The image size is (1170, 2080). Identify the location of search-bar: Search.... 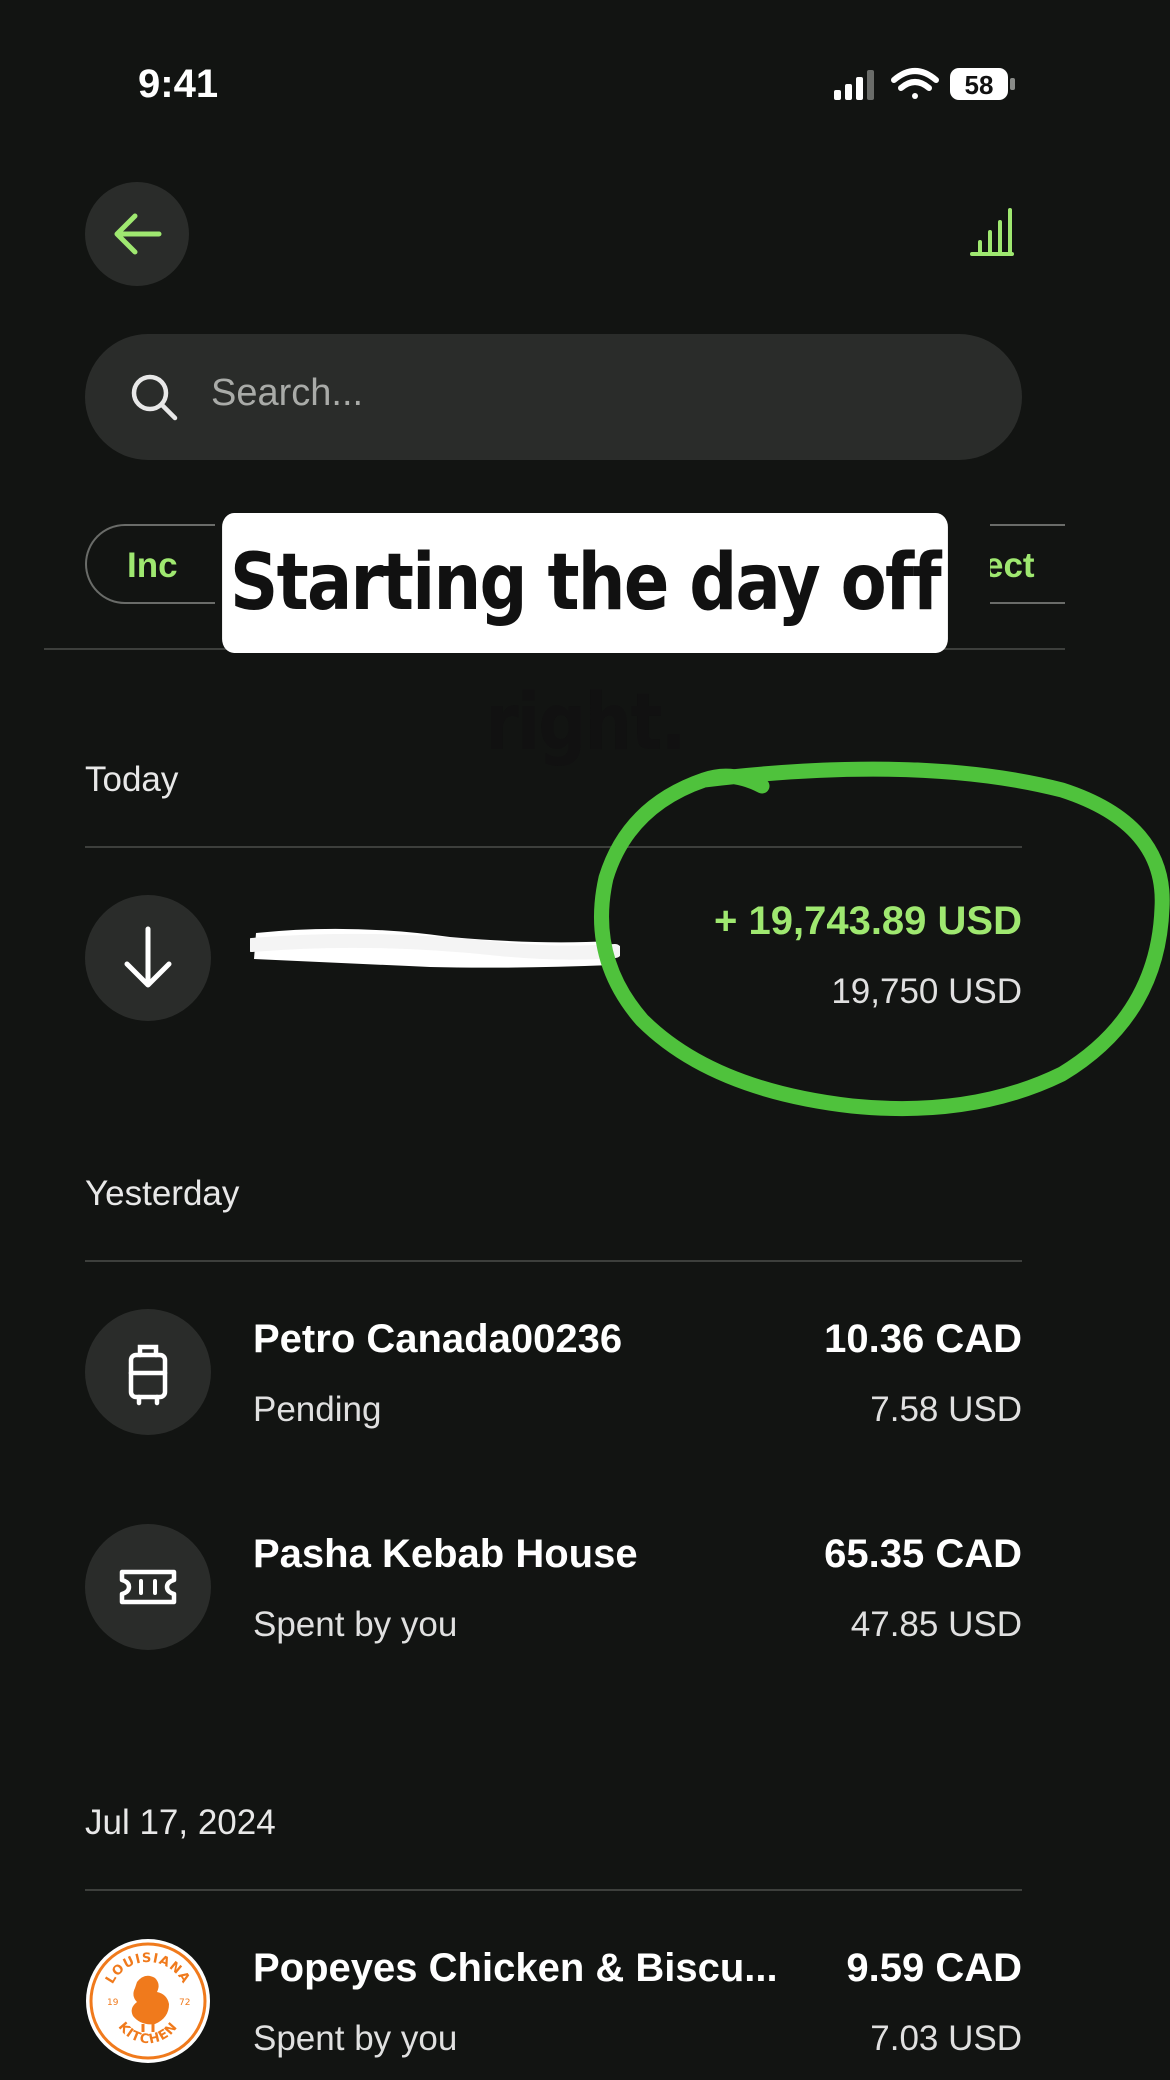
(553, 397).